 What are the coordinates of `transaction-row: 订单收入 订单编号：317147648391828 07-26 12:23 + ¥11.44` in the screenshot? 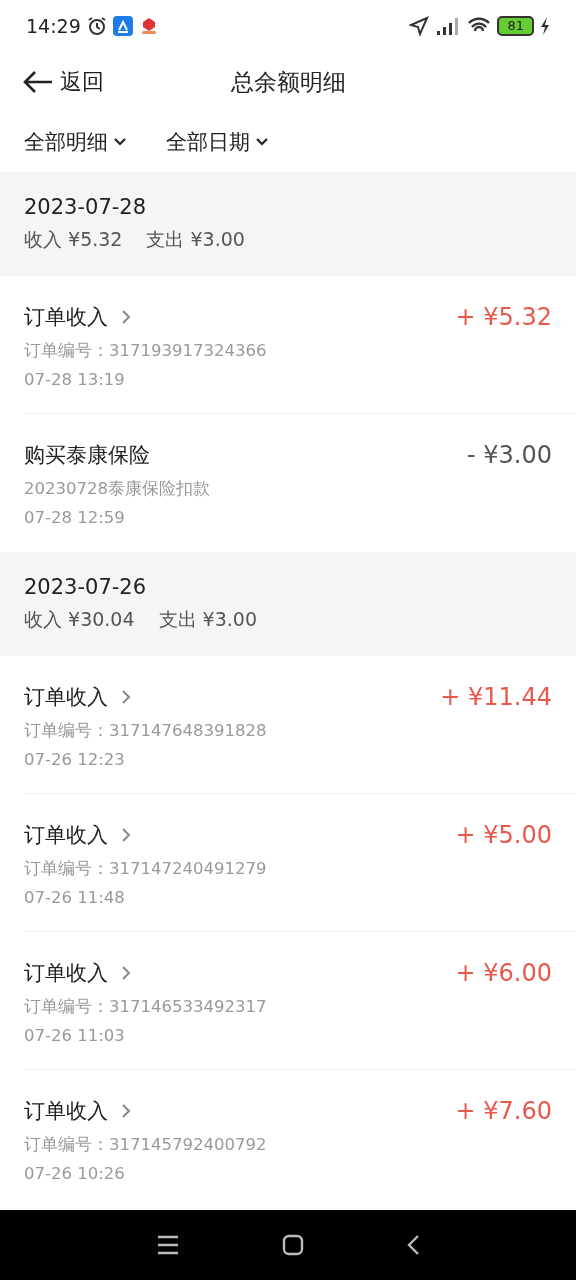 It's located at (300, 725).